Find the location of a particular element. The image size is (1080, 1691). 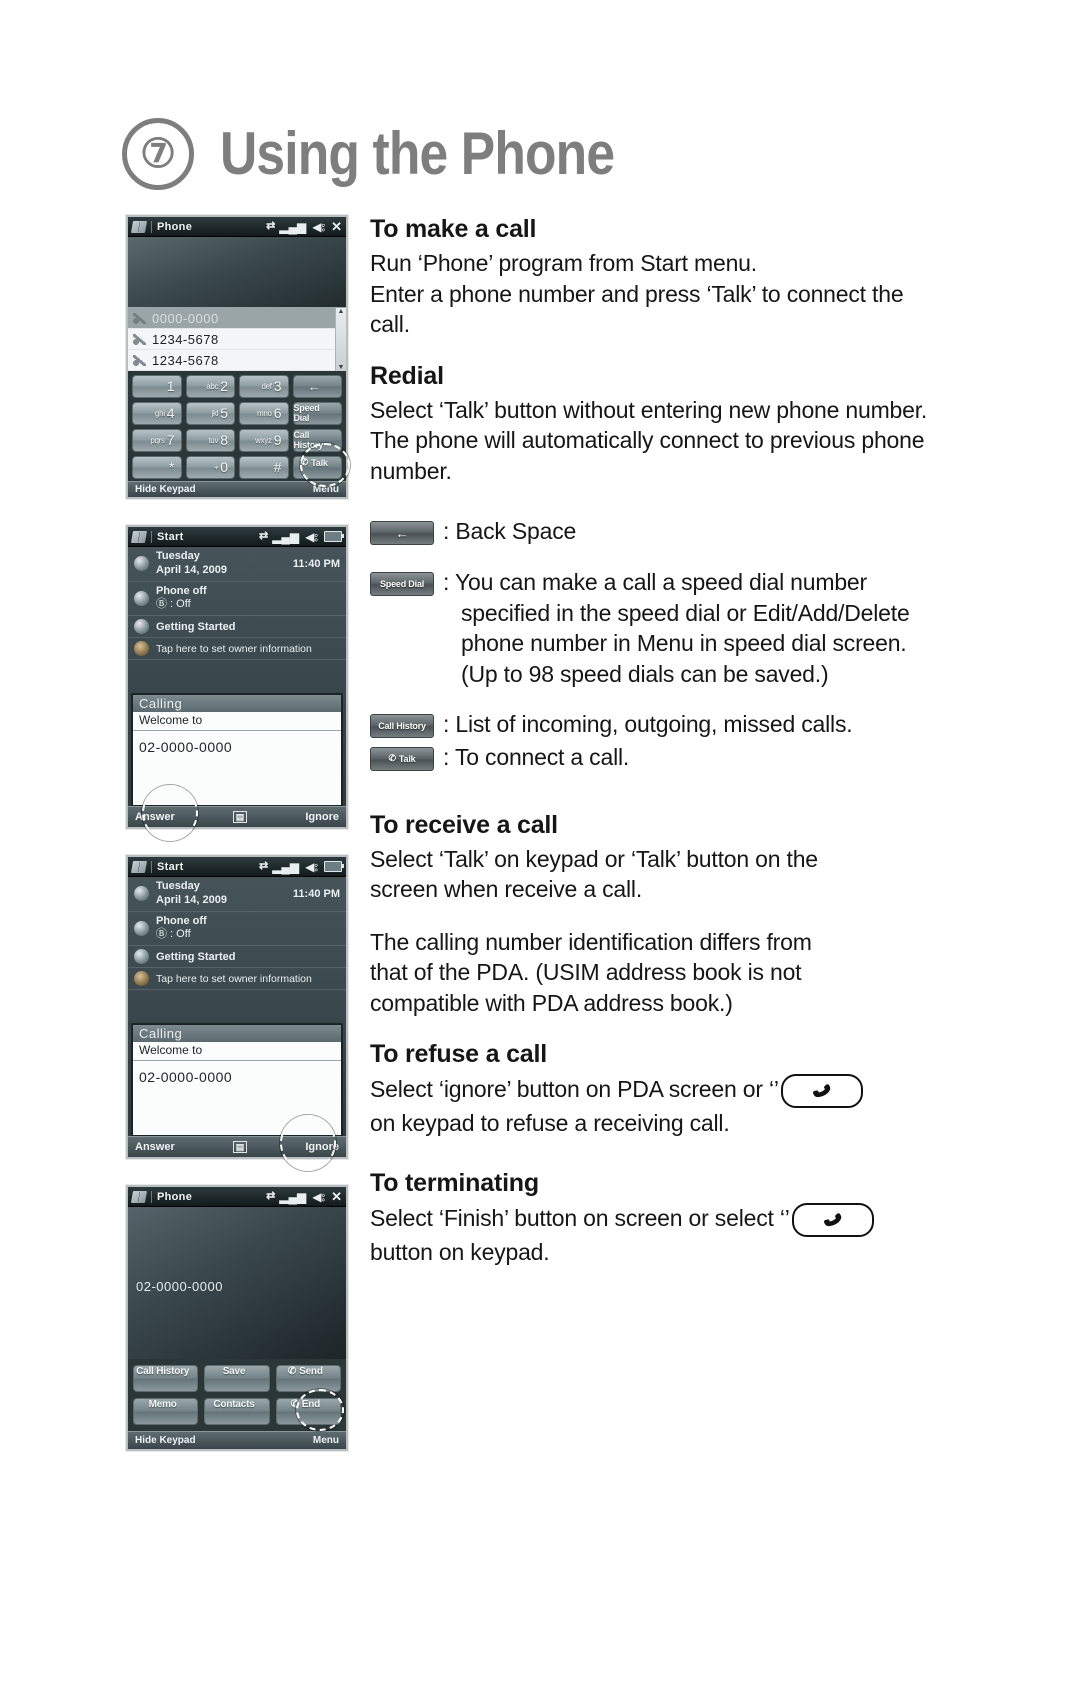

key-4: ghi 4 is located at coordinates (157, 413).